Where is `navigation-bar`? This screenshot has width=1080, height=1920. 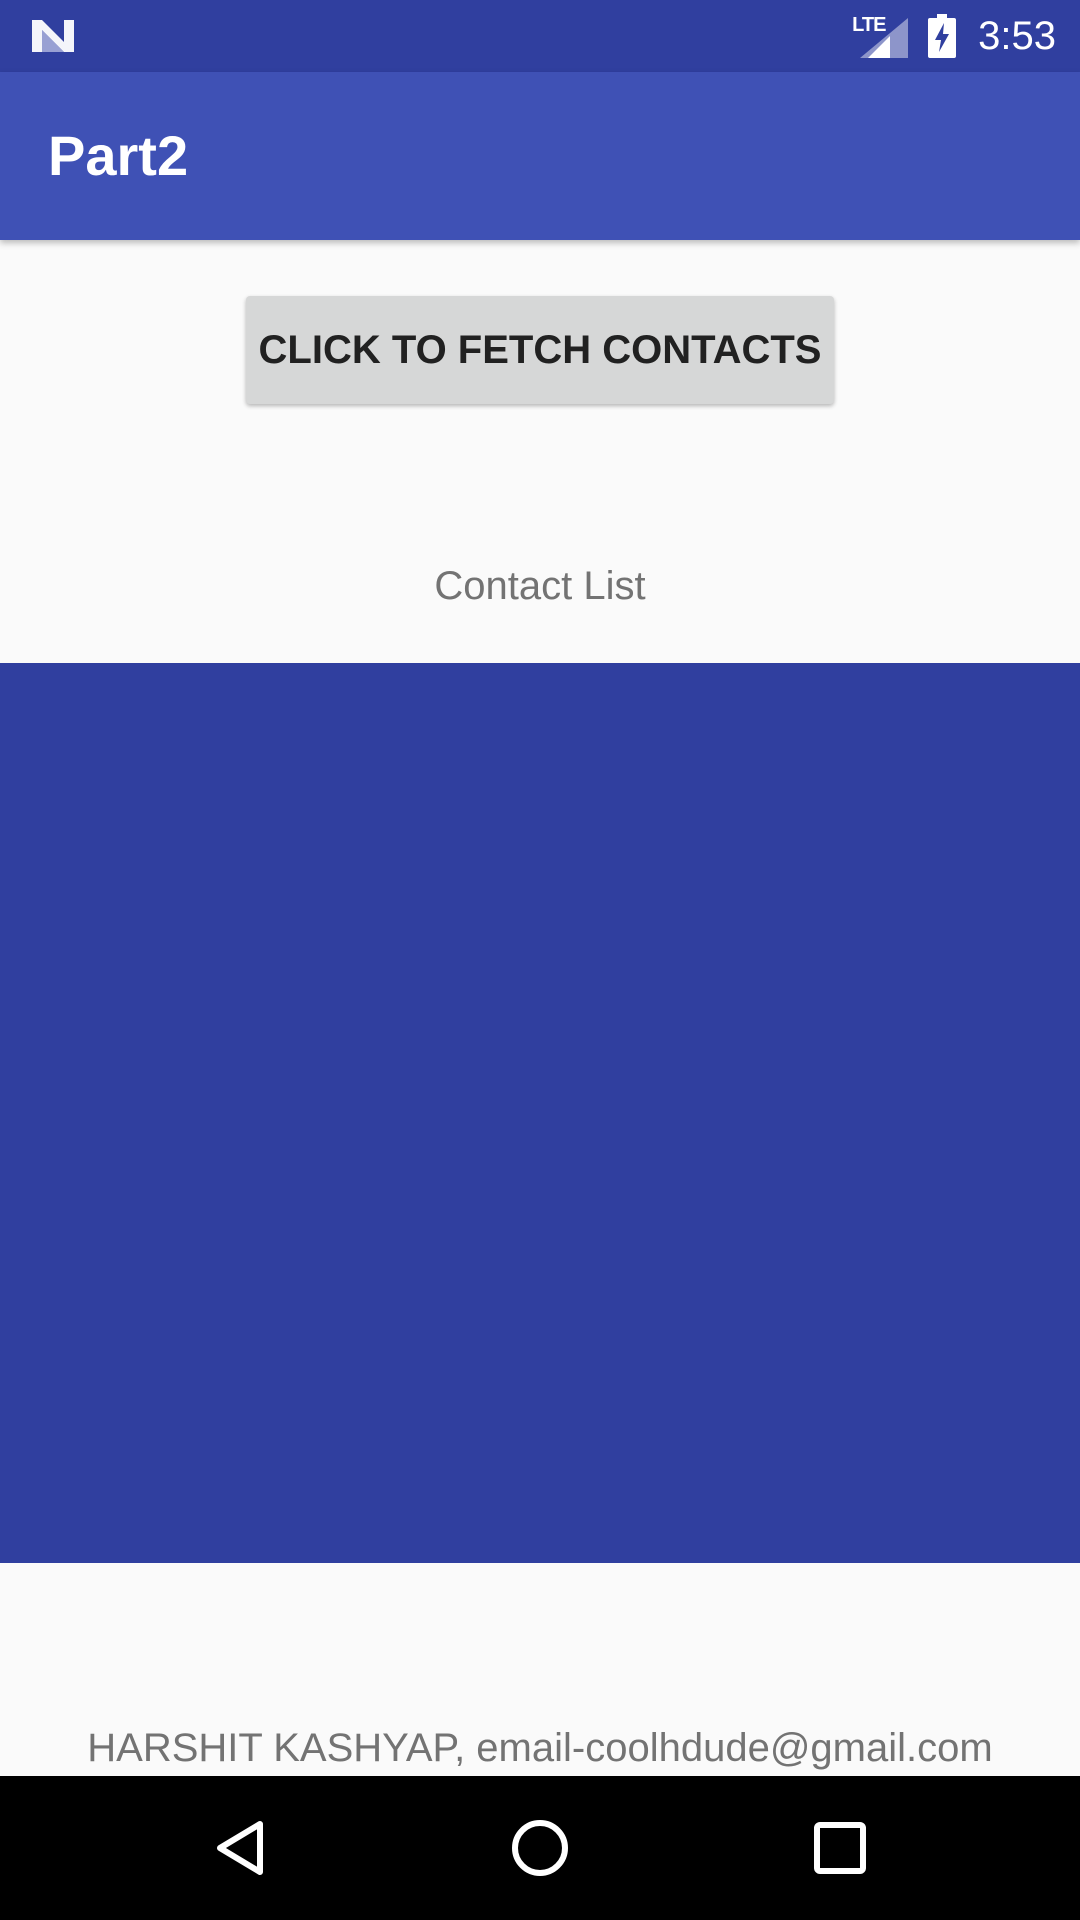 navigation-bar is located at coordinates (540, 1848).